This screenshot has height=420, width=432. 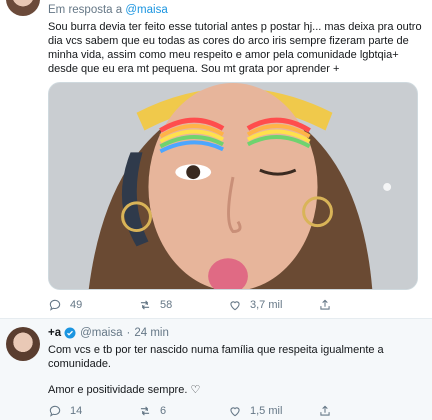 I want to click on retweet-count: 58, so click(x=166, y=305).